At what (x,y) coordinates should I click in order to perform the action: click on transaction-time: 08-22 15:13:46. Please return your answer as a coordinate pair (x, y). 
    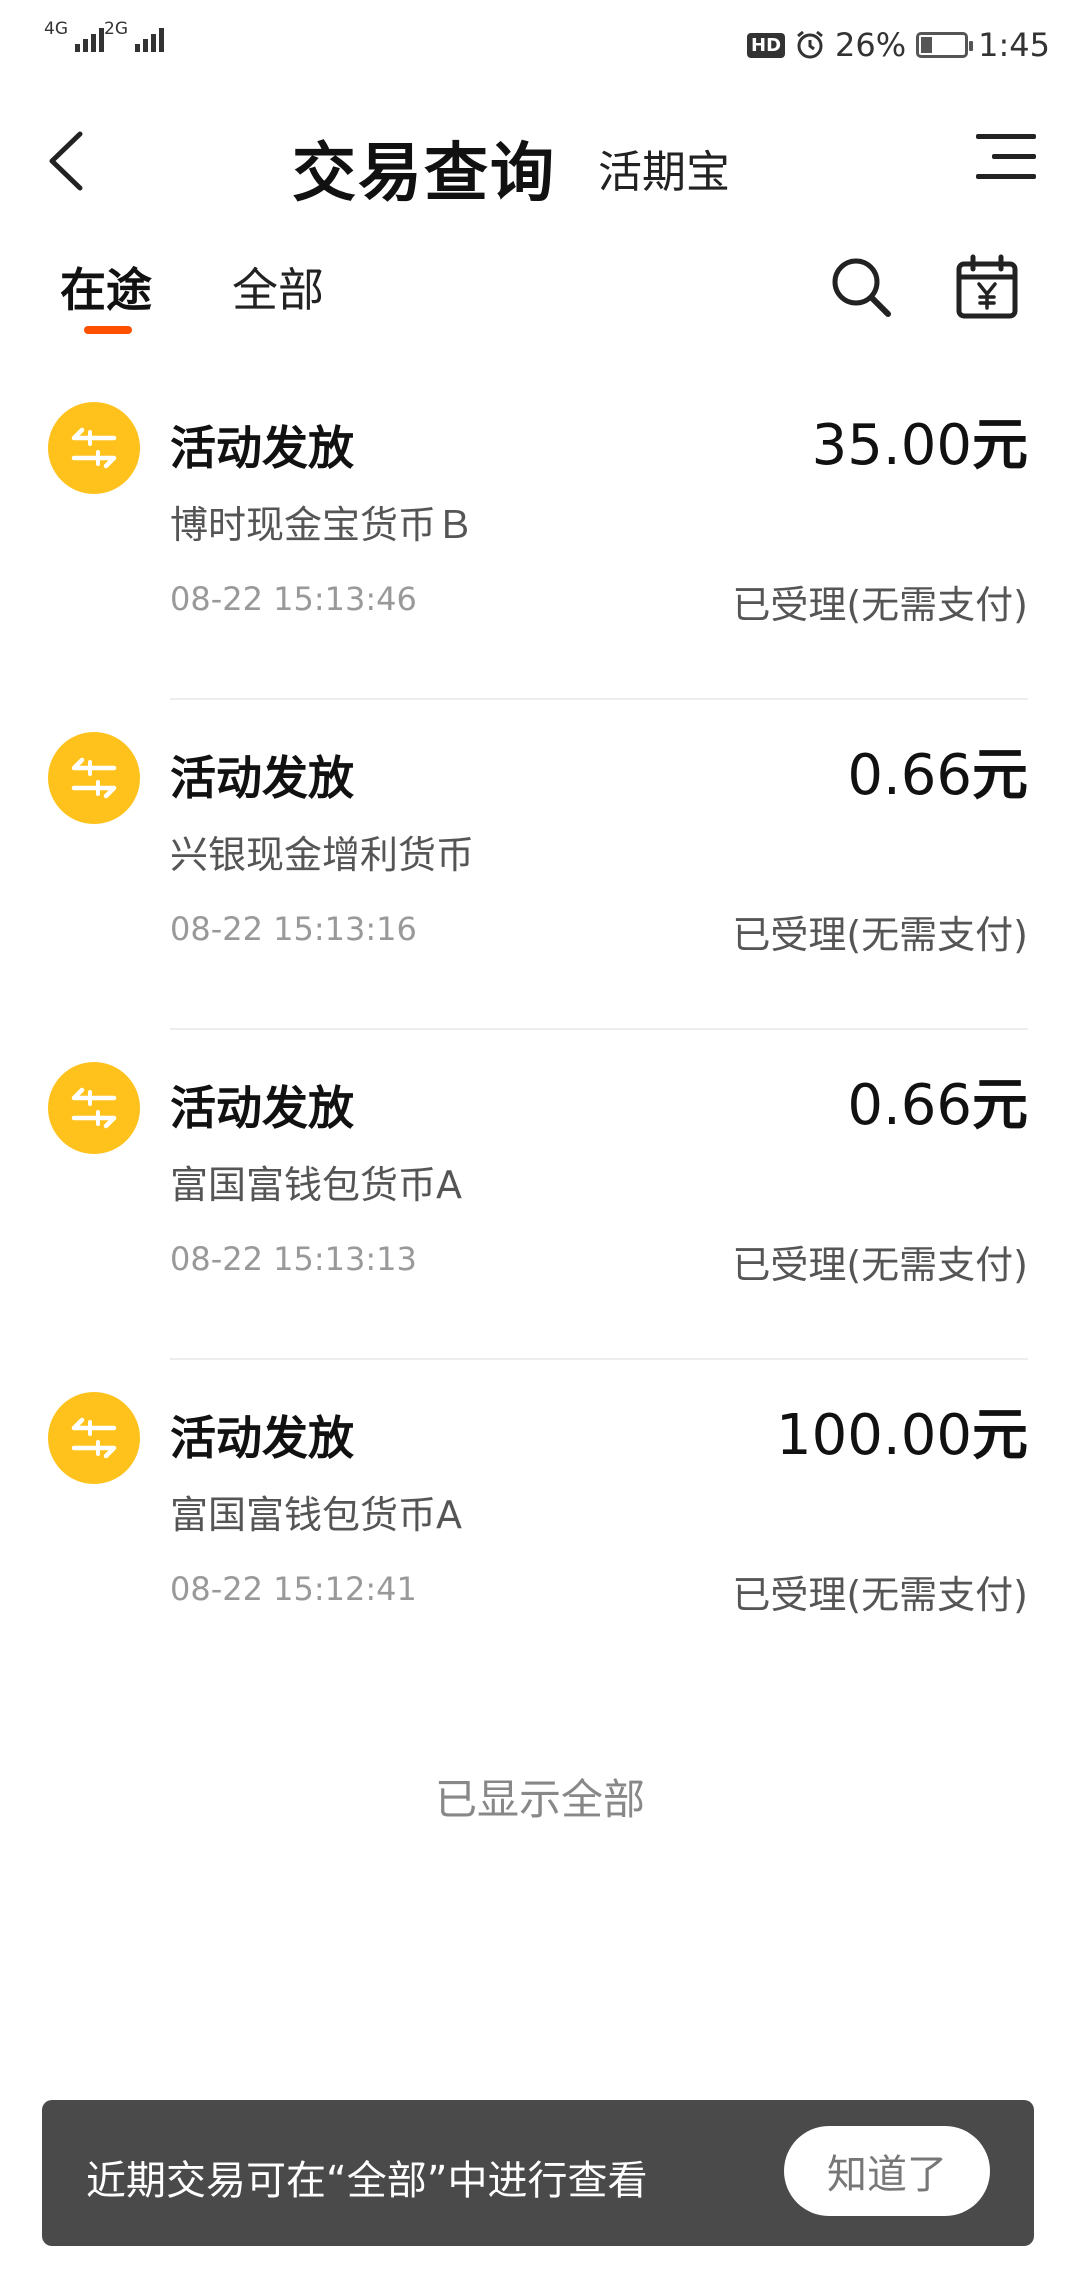
    Looking at the image, I should click on (293, 599).